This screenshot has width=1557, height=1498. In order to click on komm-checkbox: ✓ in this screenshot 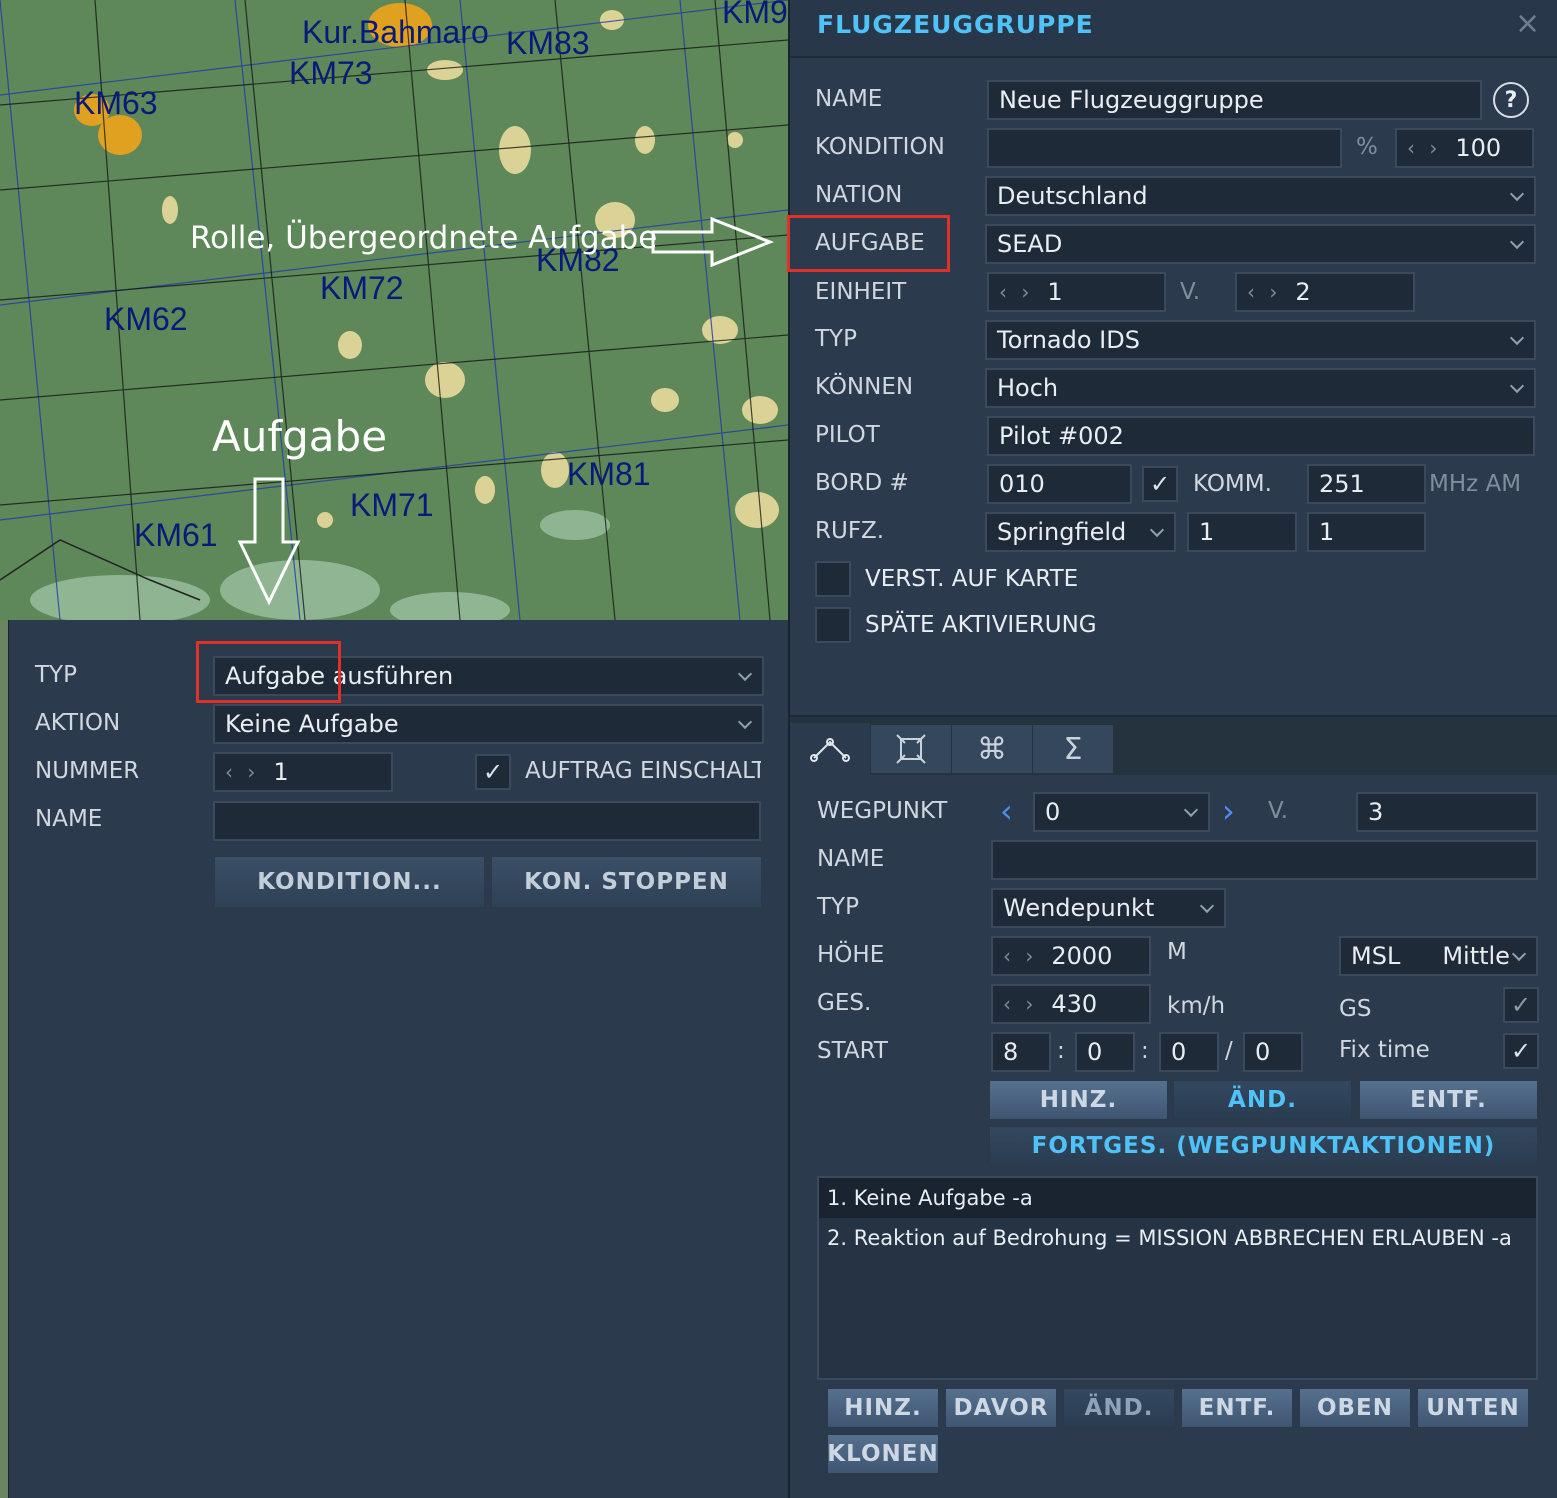, I will do `click(1160, 484)`.